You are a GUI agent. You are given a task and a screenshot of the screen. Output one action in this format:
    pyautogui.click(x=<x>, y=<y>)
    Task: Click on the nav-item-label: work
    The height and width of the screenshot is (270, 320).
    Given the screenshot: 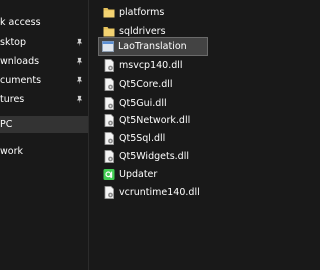 What is the action you would take?
    pyautogui.click(x=11, y=151)
    